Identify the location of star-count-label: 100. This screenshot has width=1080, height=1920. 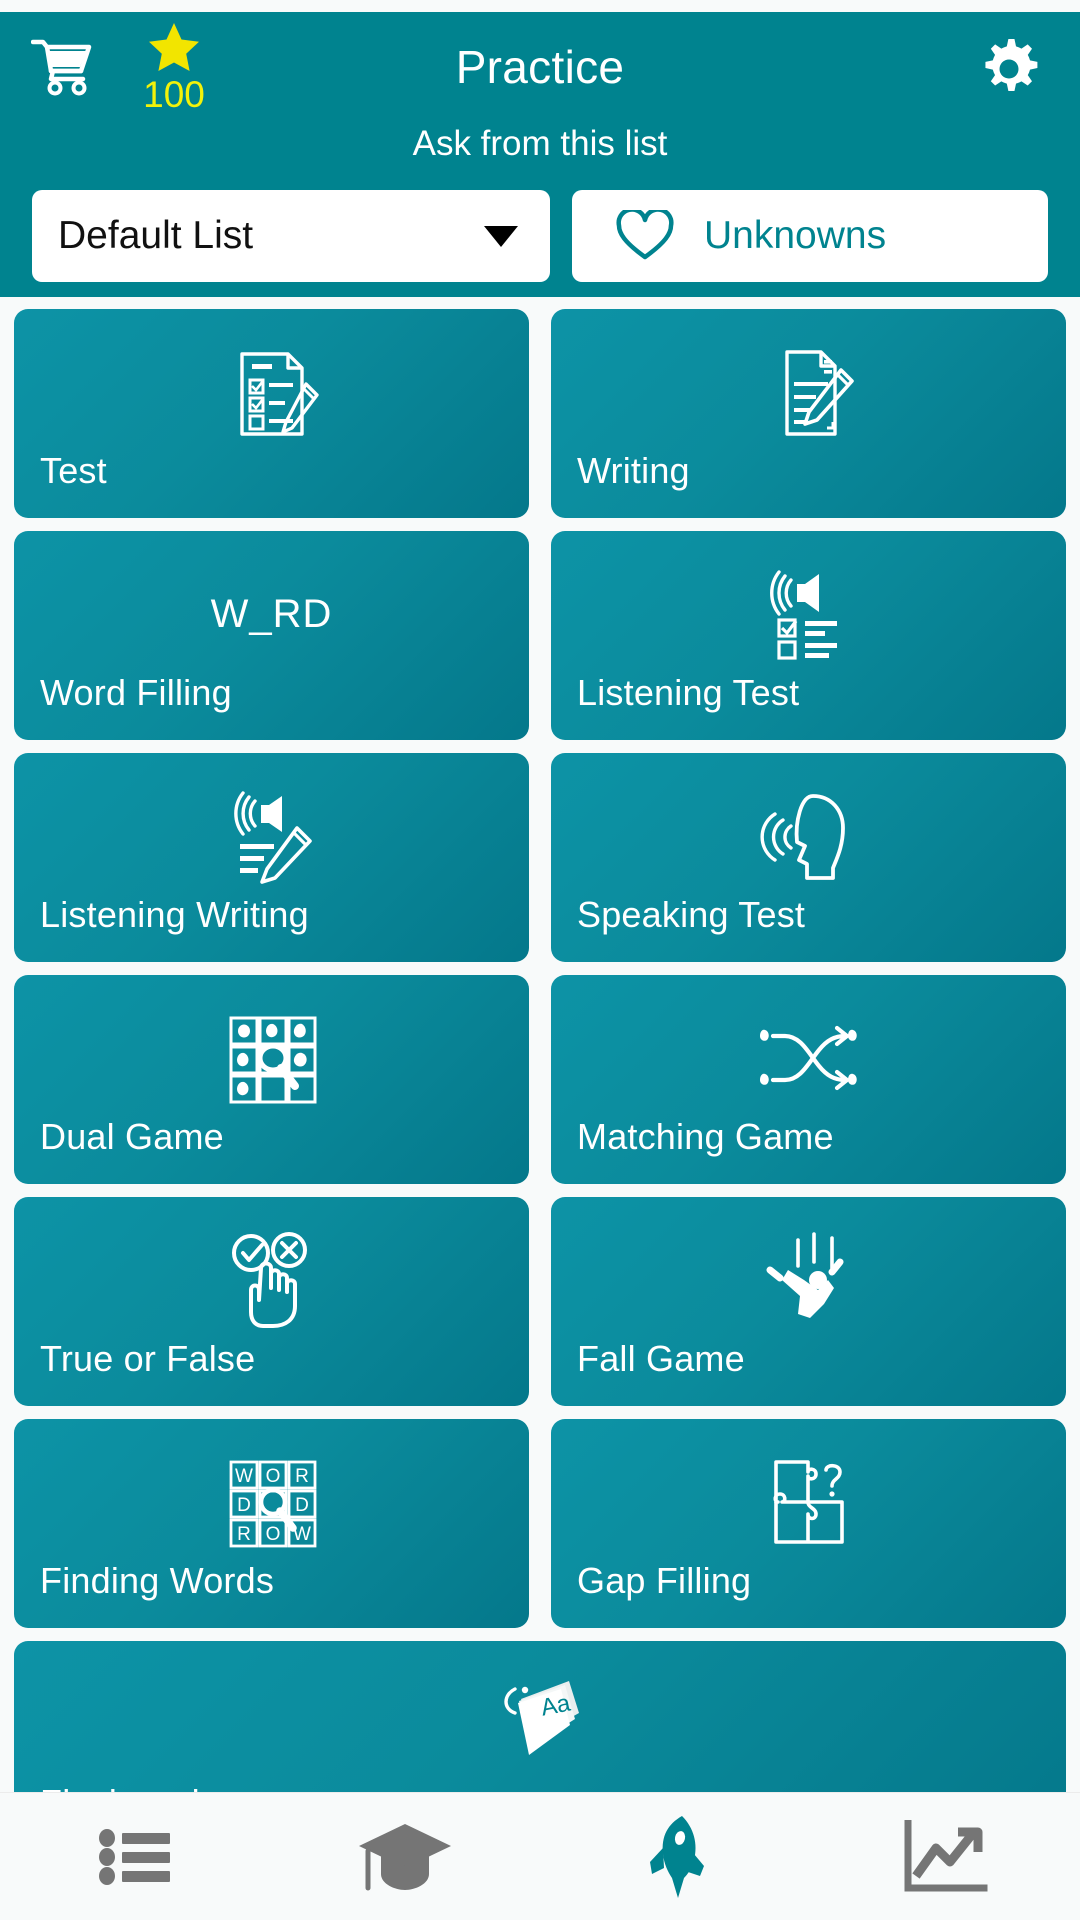
(174, 94).